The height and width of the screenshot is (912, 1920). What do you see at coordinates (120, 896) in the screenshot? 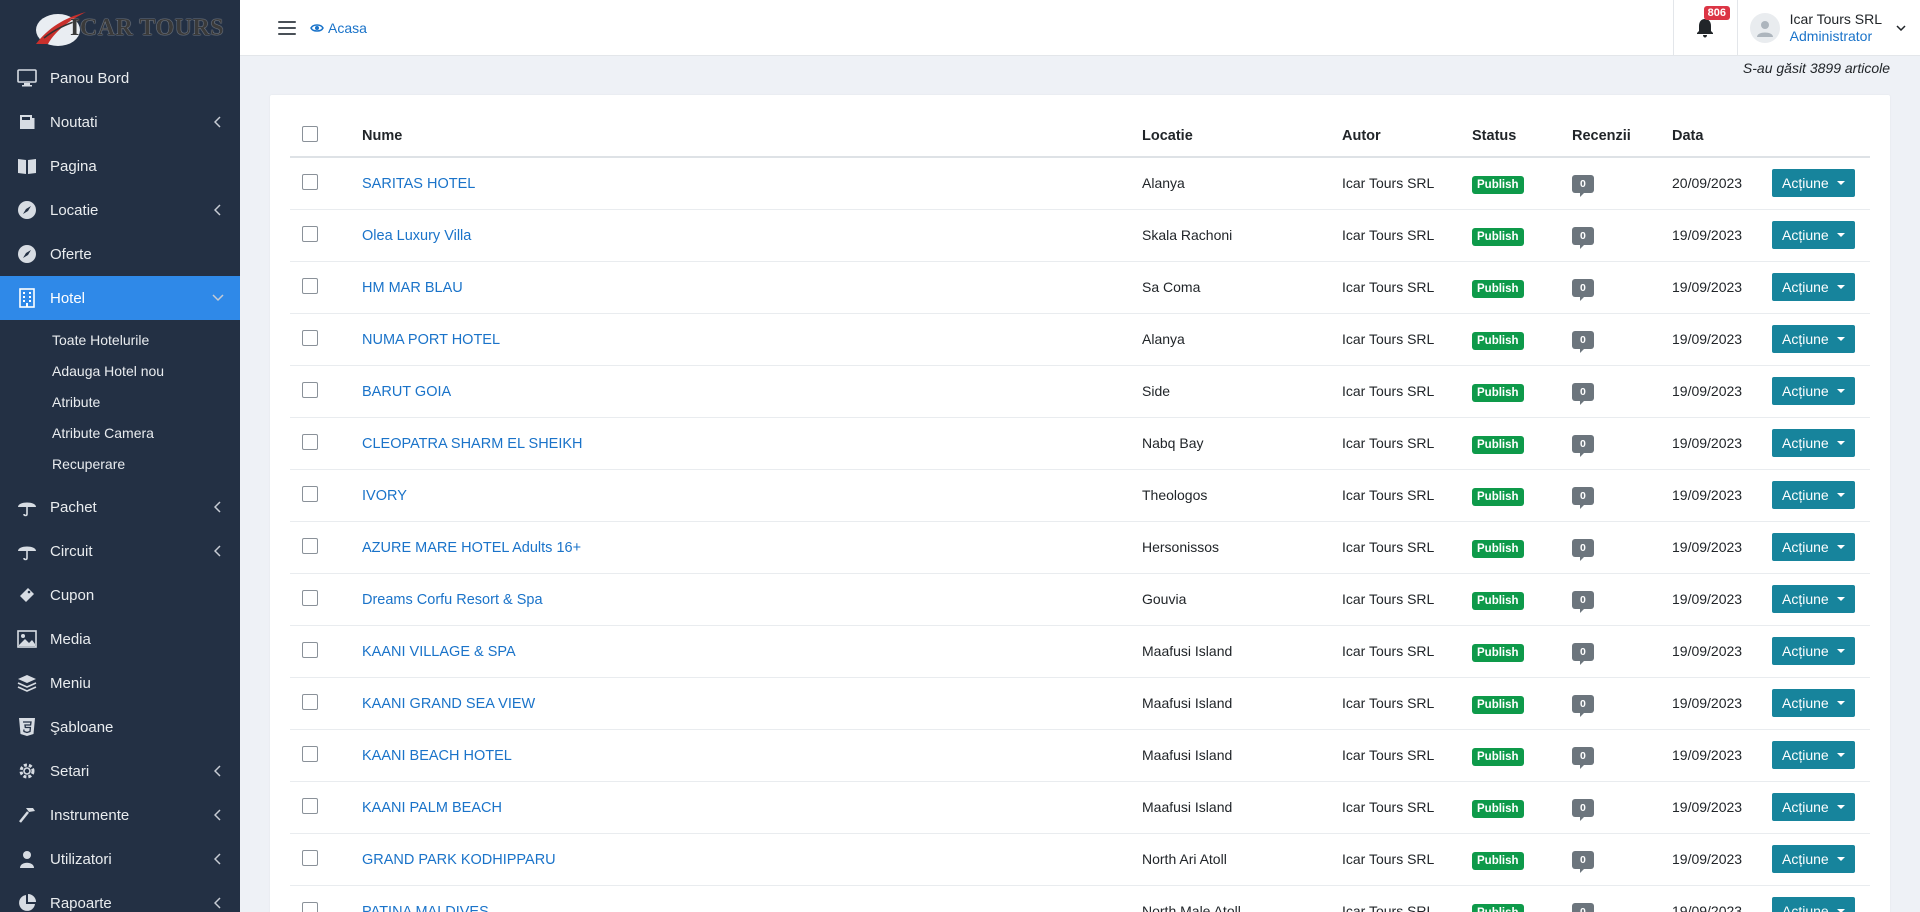
I see `sidebar-item-rapoarte: Rapoarte` at bounding box center [120, 896].